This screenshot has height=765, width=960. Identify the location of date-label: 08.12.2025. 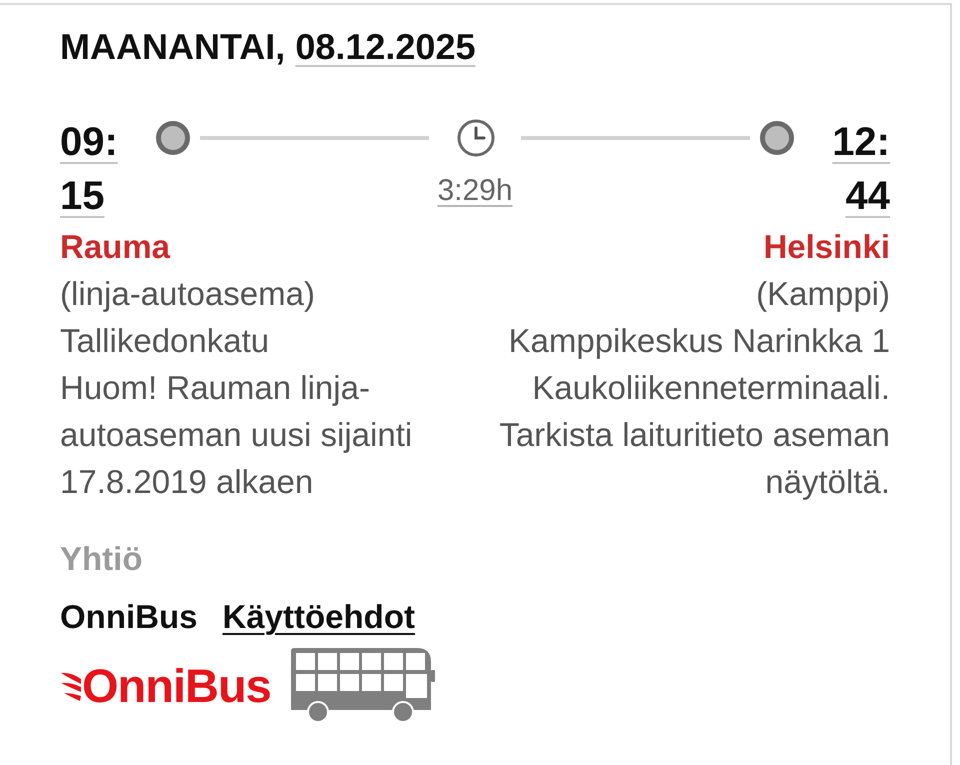
(385, 47).